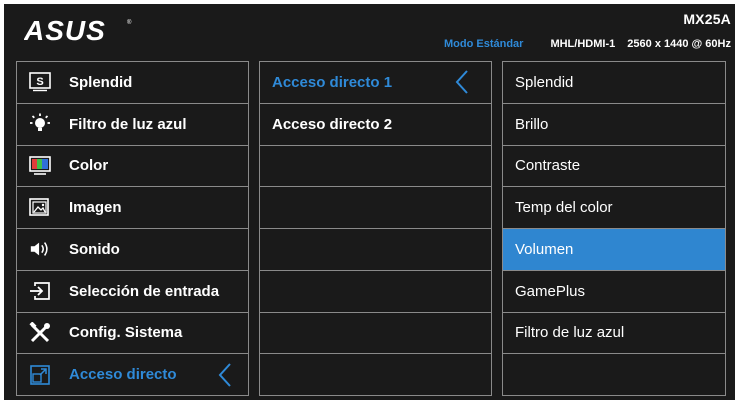 The height and width of the screenshot is (404, 739). What do you see at coordinates (614, 167) in the screenshot?
I see `option-contrast: Contraste` at bounding box center [614, 167].